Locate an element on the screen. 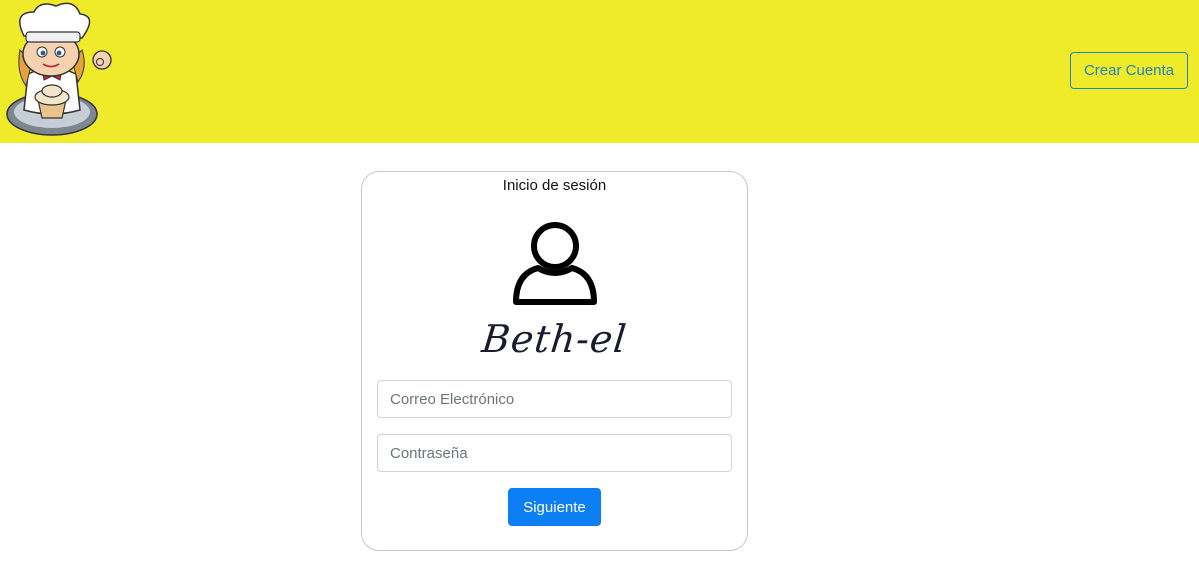  chef-mascot-logo is located at coordinates (59, 70).